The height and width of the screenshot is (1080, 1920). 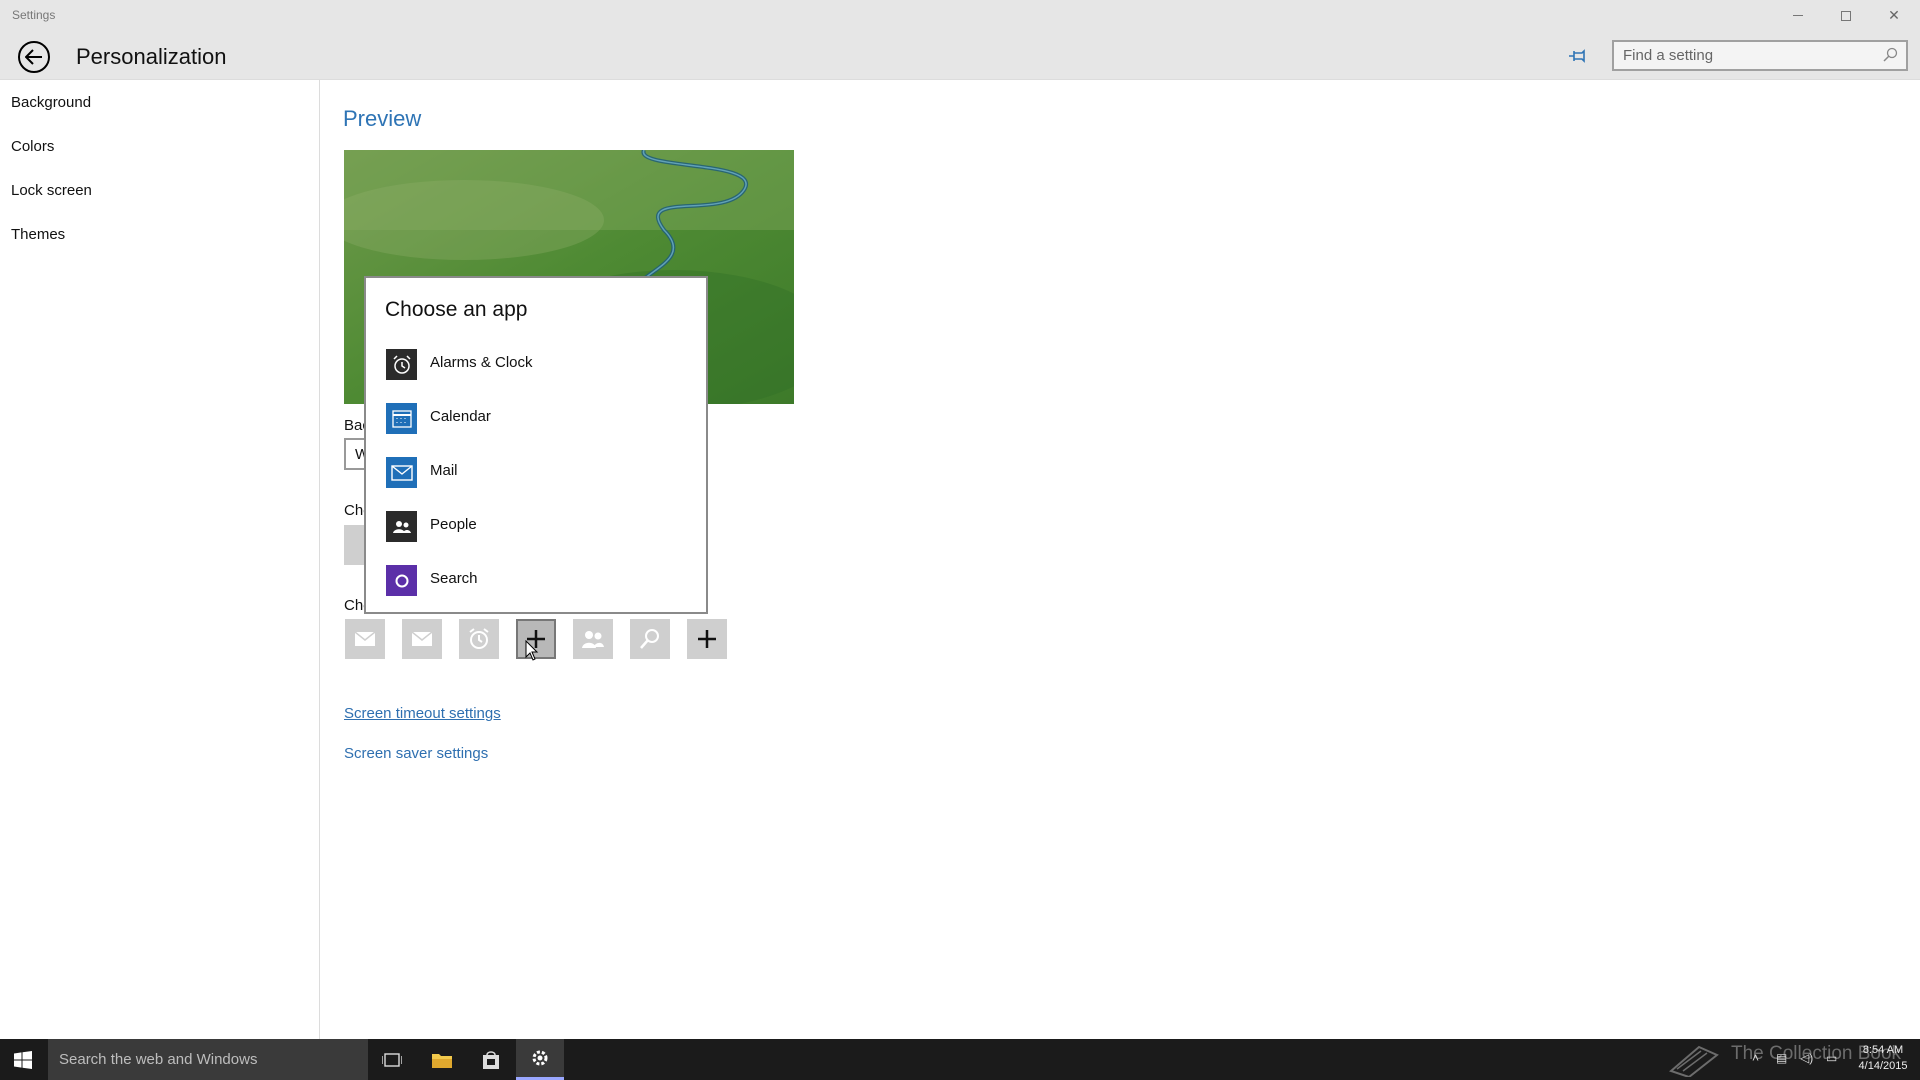 I want to click on clock-date: 4/14/2015, so click(x=1883, y=1066).